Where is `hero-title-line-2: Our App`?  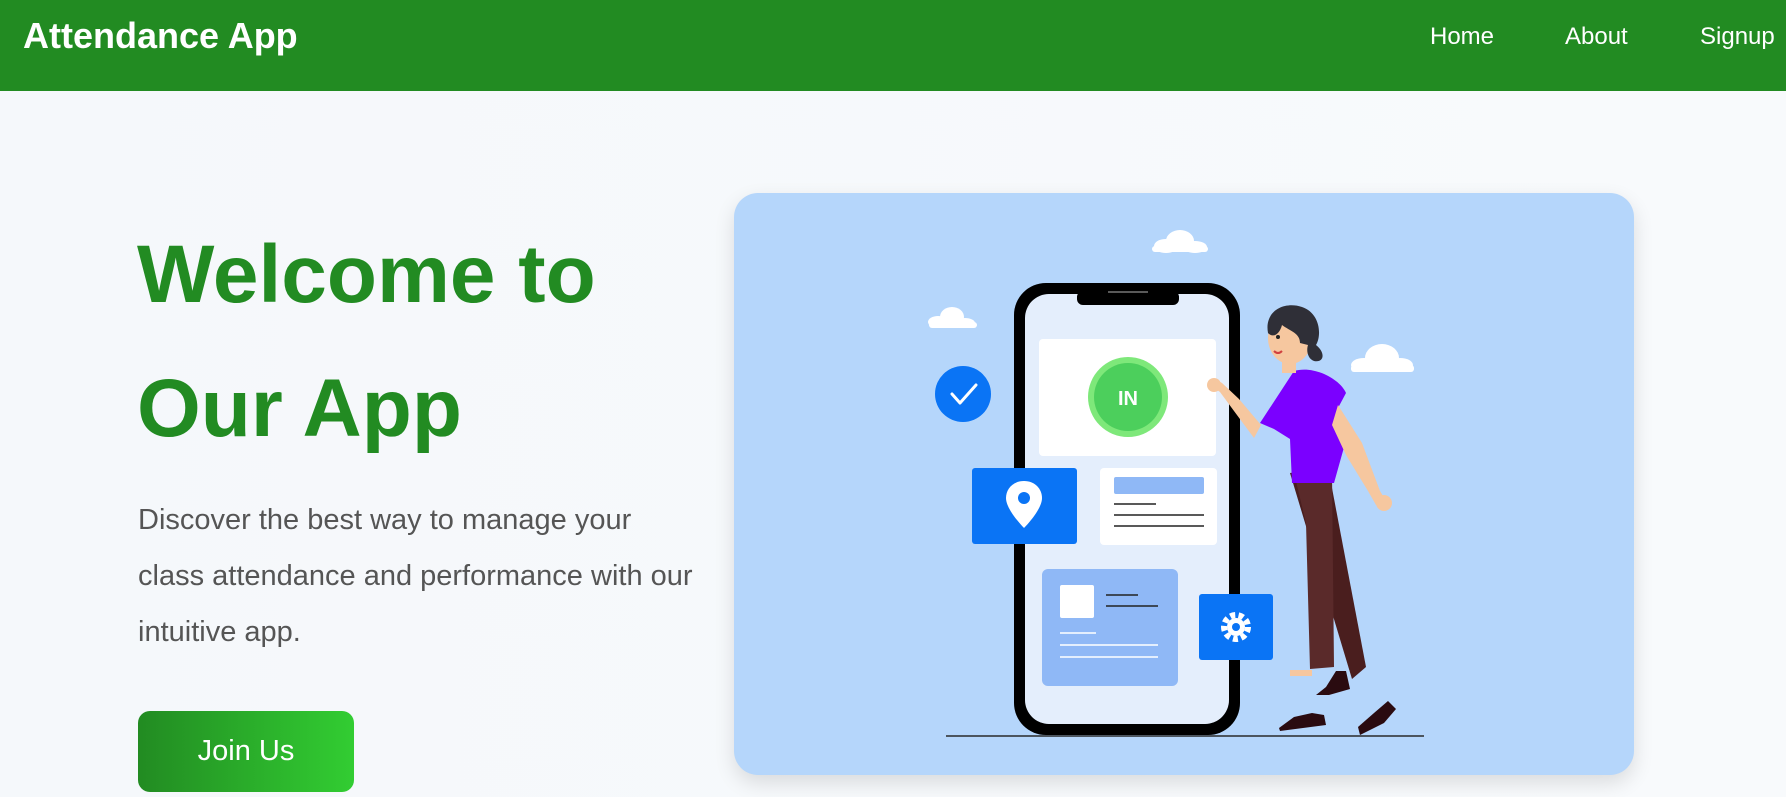 hero-title-line-2: Our App is located at coordinates (299, 408).